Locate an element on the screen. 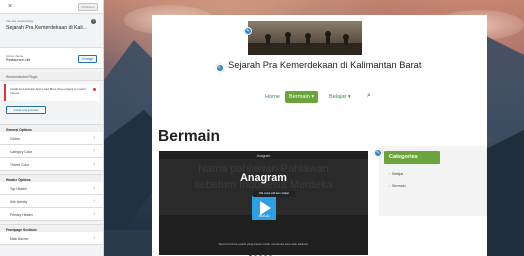 The height and width of the screenshot is (256, 524). menu-item-site-identity: Site Identity › is located at coordinates (51, 201).